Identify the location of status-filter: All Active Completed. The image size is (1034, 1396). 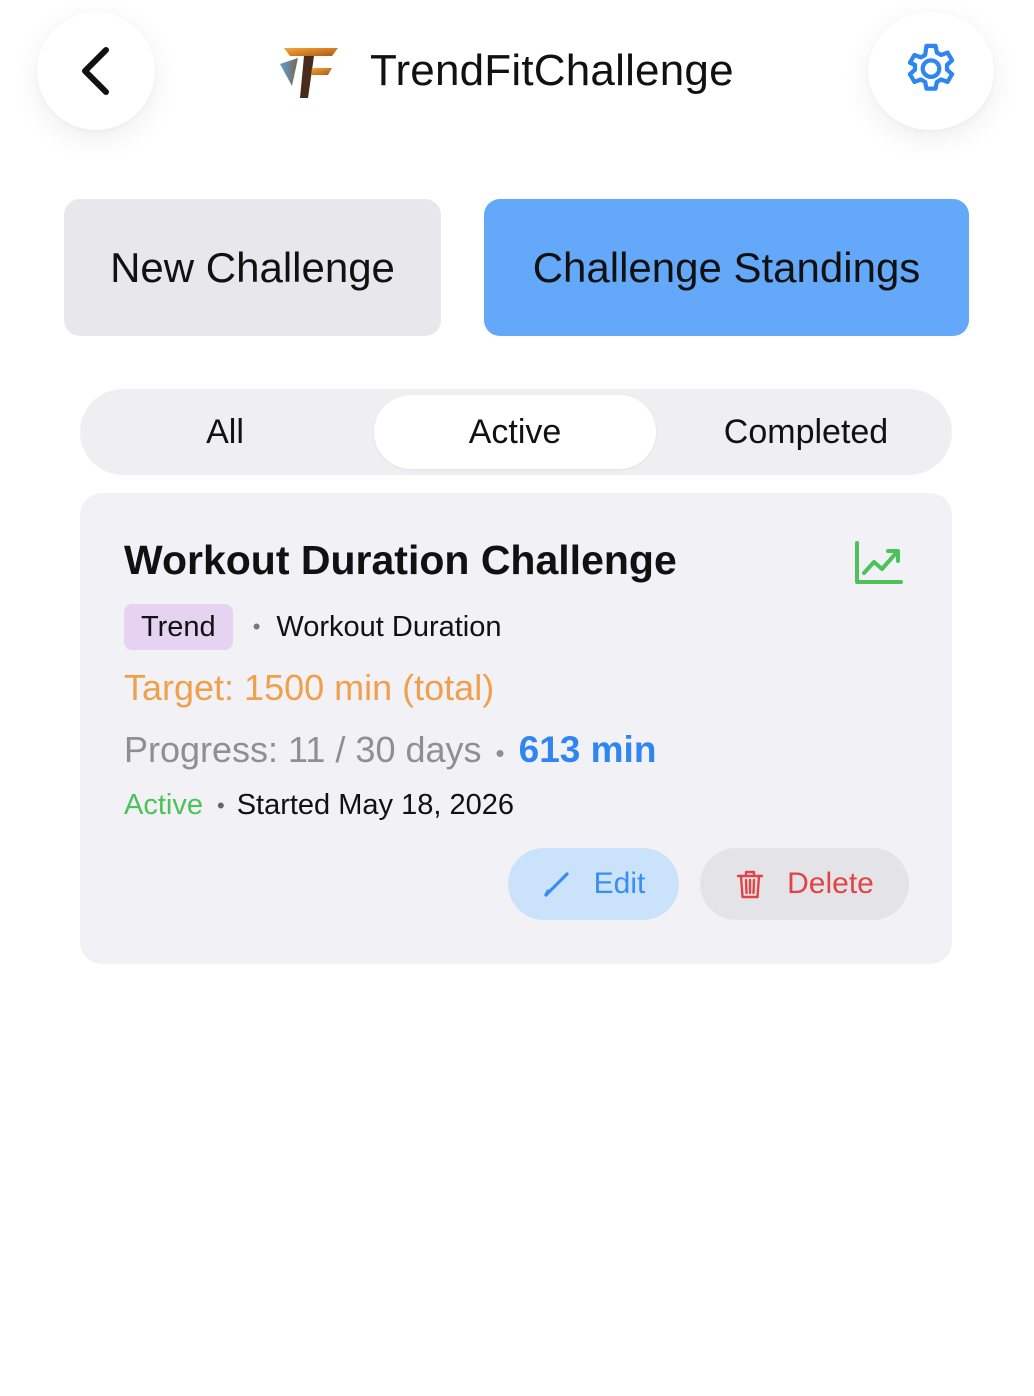
(516, 432).